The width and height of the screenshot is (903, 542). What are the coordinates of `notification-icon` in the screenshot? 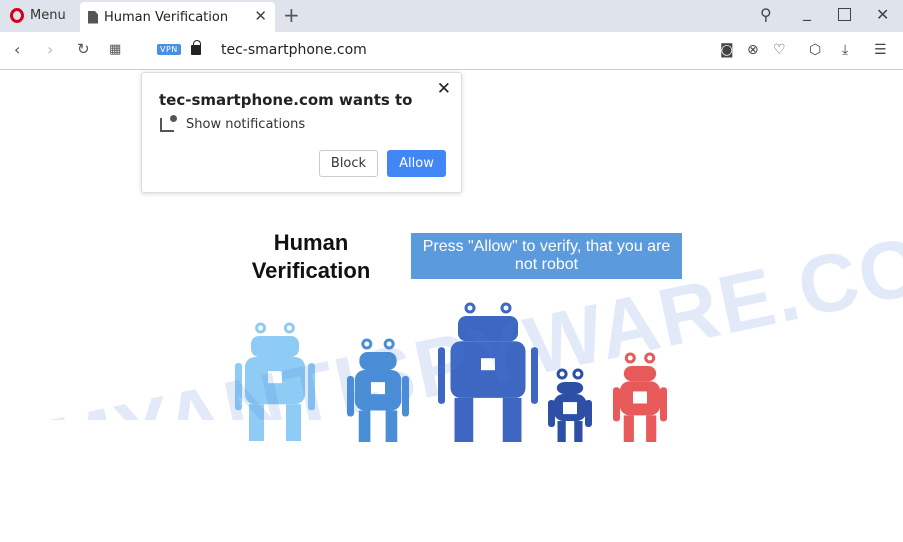 It's located at (168, 123).